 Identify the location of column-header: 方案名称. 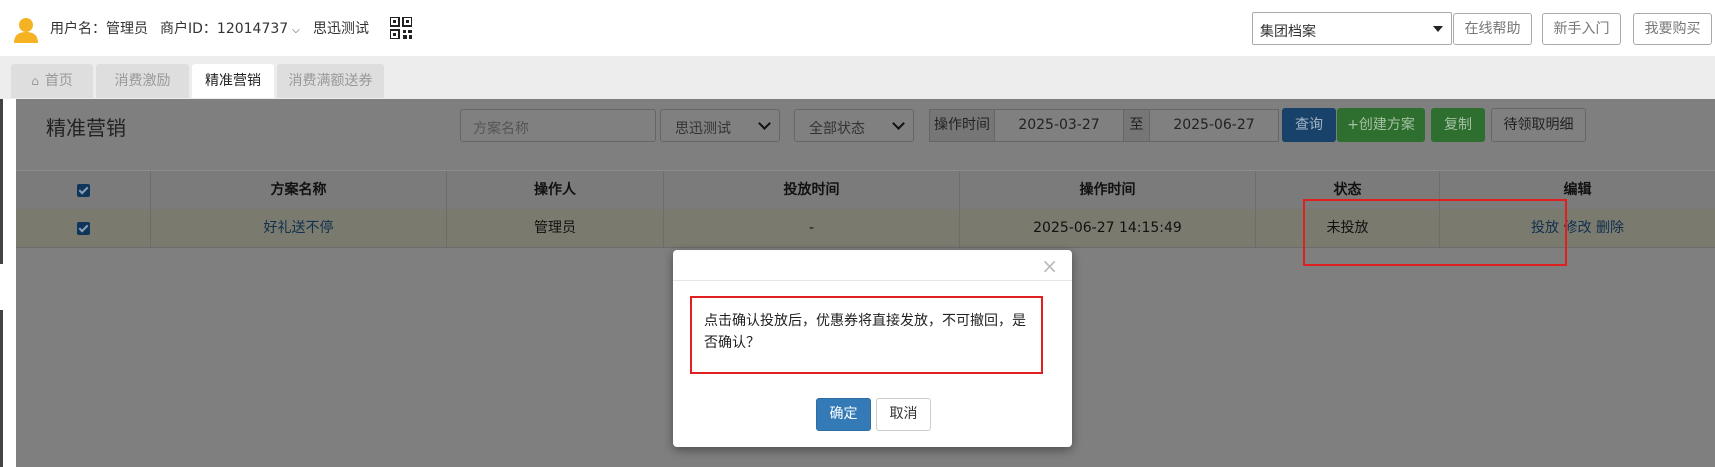
(298, 190).